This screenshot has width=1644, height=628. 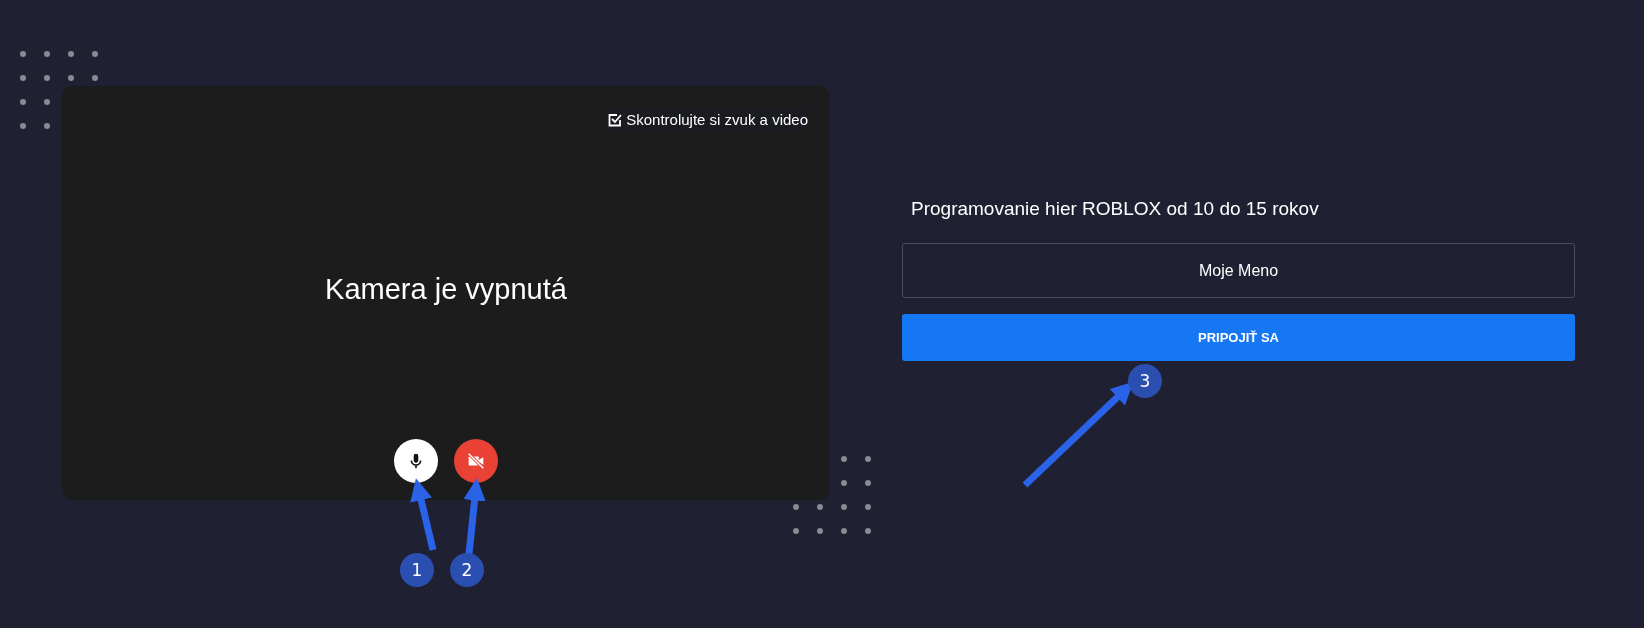 I want to click on checkbox-icon, so click(x=615, y=119).